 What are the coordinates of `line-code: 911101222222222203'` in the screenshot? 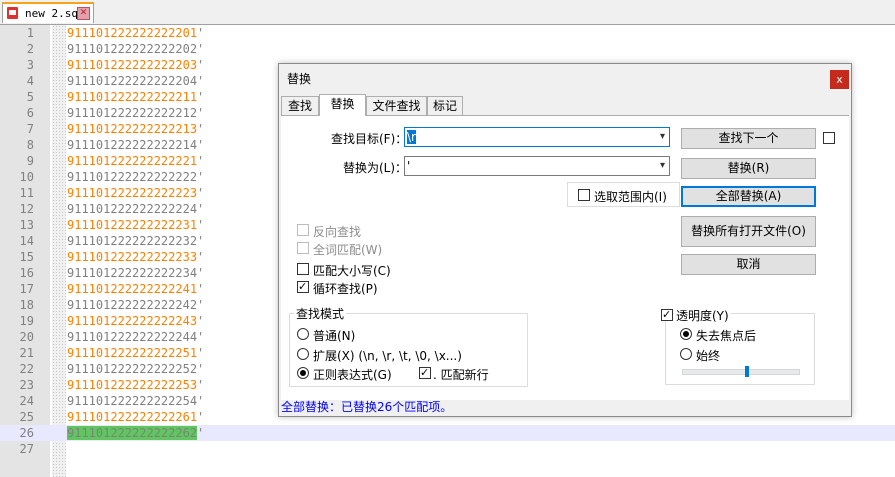 It's located at (135, 65).